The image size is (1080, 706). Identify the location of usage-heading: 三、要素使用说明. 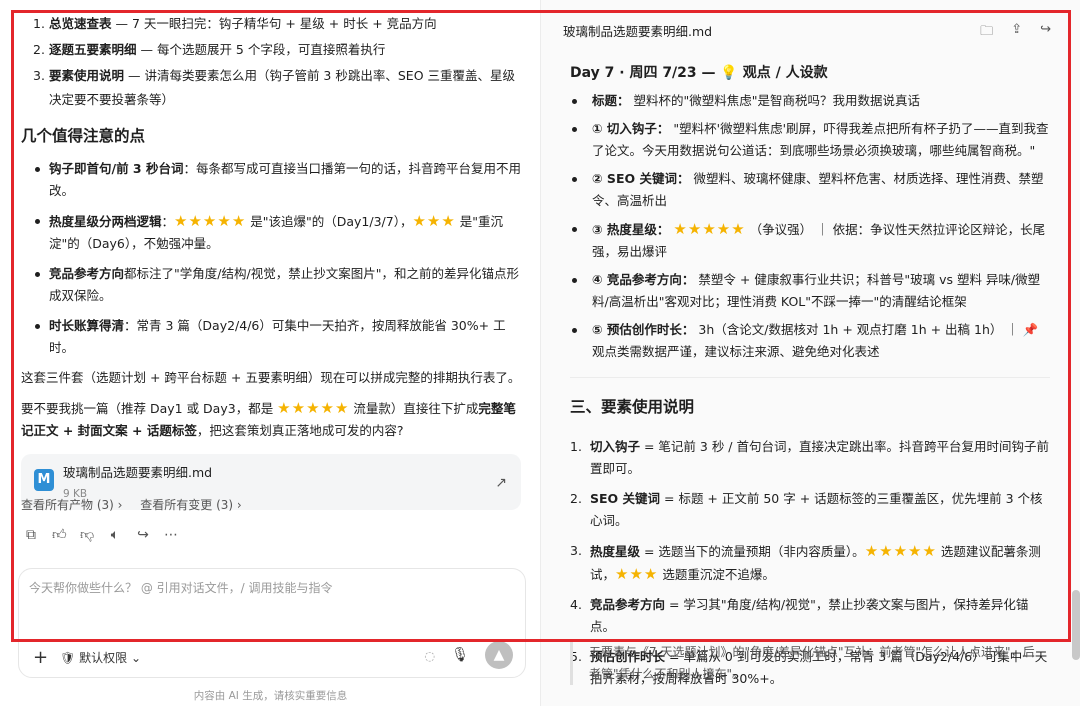
(632, 407).